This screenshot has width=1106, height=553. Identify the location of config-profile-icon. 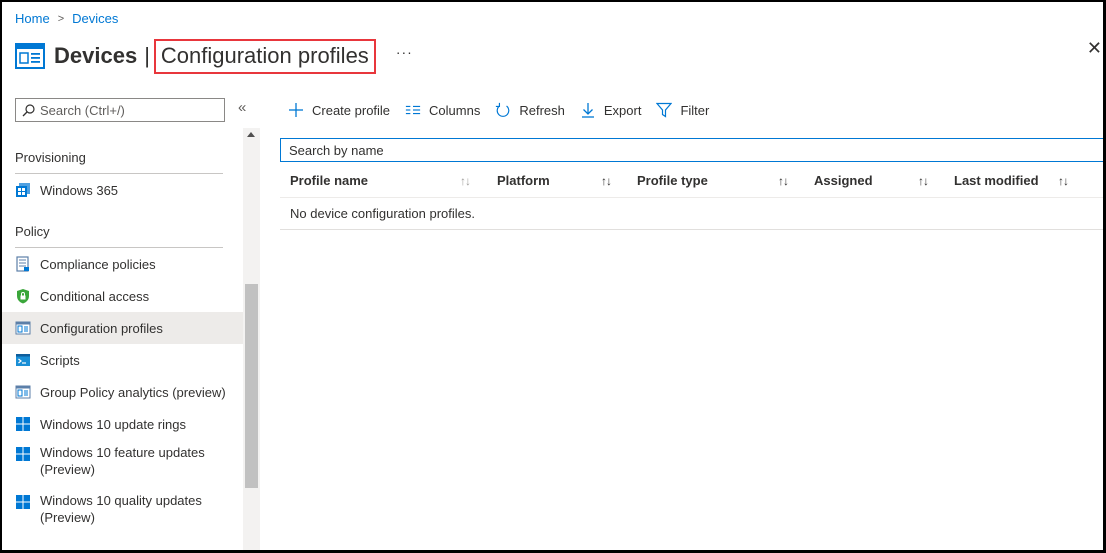
(23, 328).